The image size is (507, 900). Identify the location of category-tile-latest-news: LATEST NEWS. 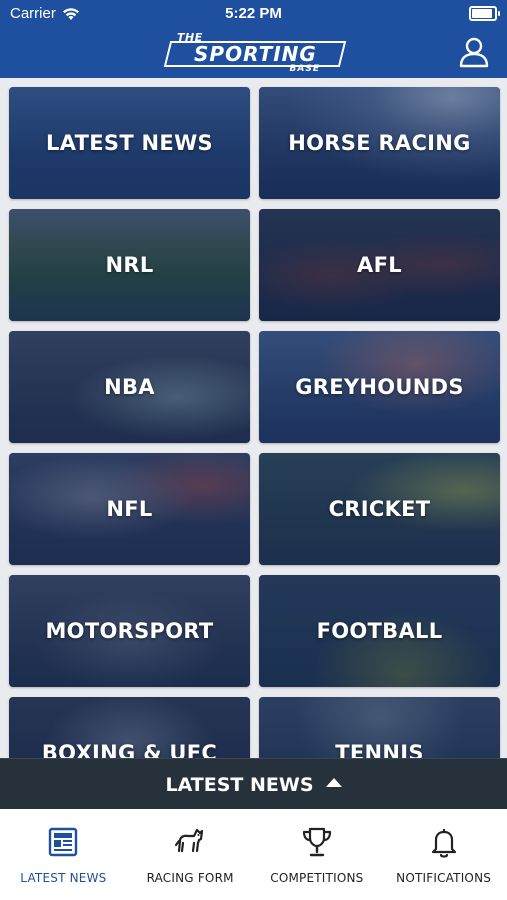
(129, 143).